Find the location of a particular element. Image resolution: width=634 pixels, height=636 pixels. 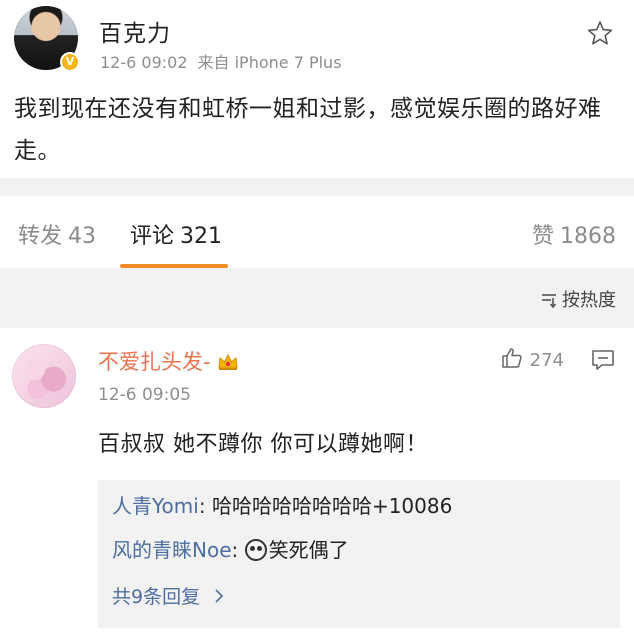

reply-item: 人青Yomi: 哈哈哈哈哈哈哈哈+10086 is located at coordinates (282, 504).